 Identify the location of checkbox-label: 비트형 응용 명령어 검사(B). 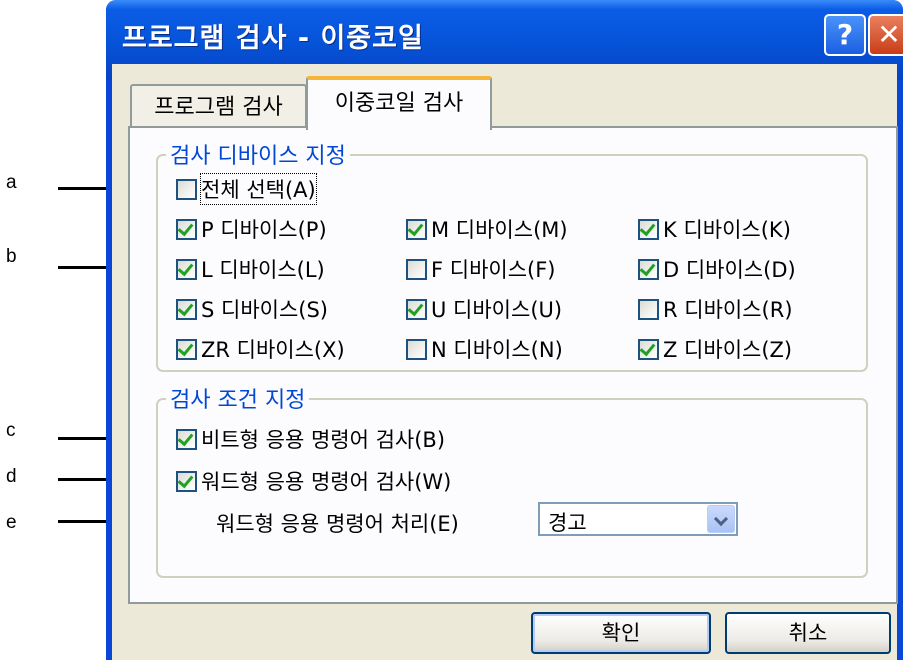
(323, 440).